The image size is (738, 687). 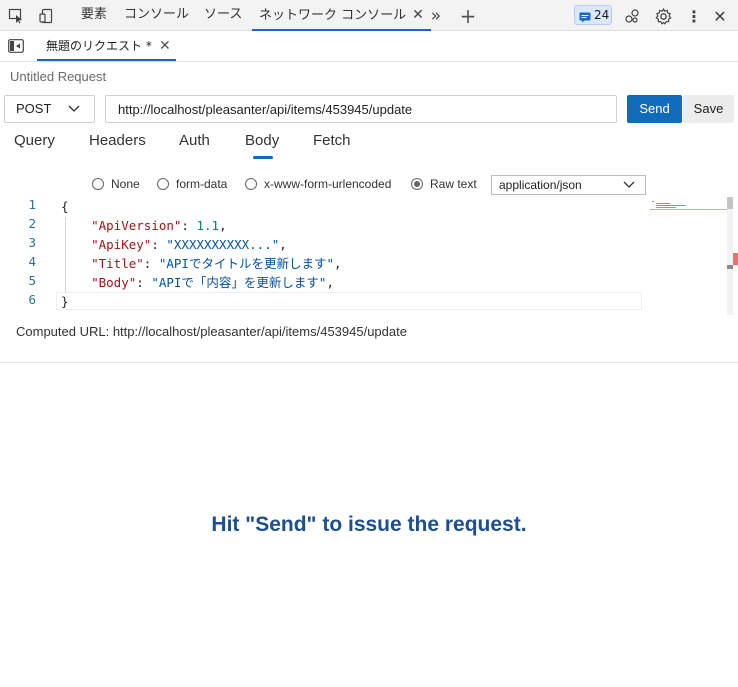 I want to click on request-title: Untitled Request, so click(x=58, y=76).